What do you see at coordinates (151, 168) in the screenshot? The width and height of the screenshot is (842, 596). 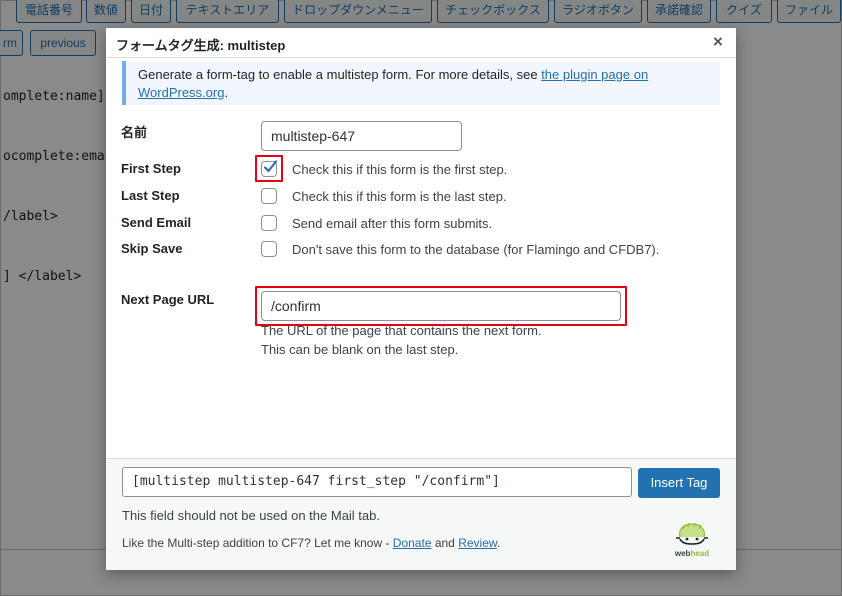 I see `first-step-label: First Step` at bounding box center [151, 168].